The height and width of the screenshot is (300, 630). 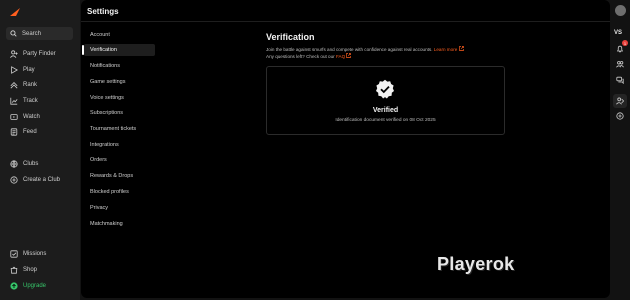 What do you see at coordinates (15, 12) in the screenshot?
I see `logo-icon` at bounding box center [15, 12].